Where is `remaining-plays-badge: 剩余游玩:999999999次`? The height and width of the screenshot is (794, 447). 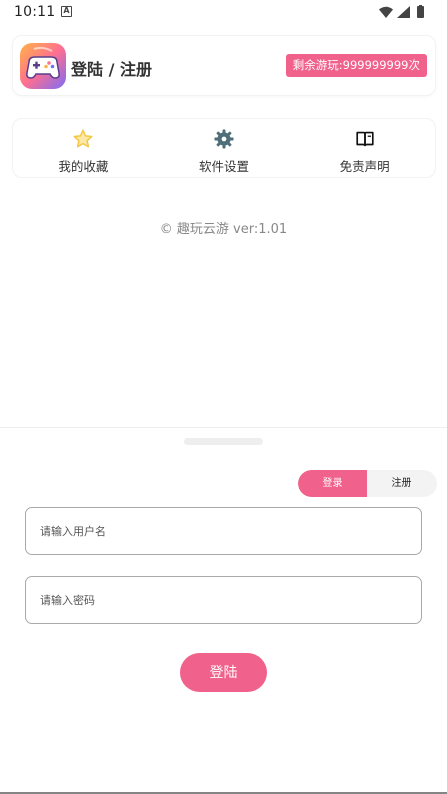
remaining-plays-badge: 剩余游玩:999999999次 is located at coordinates (356, 65).